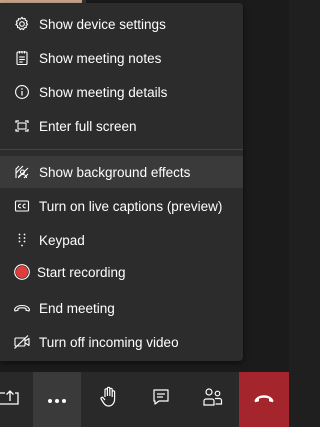 This screenshot has width=320, height=427. I want to click on end-meeting-icon, so click(22, 308).